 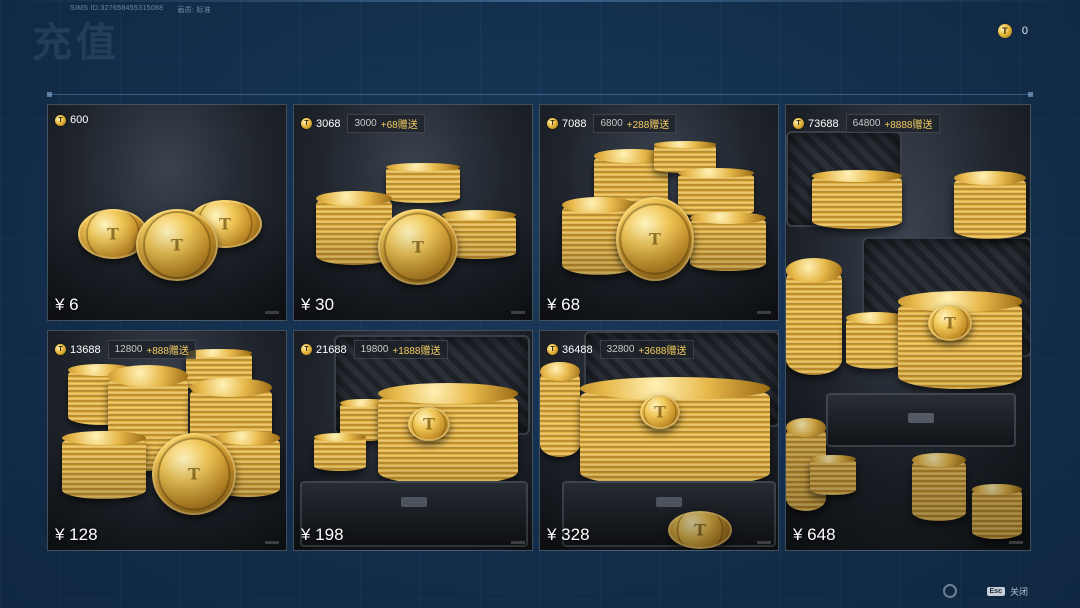 I want to click on package-base: 12800, so click(x=128, y=349).